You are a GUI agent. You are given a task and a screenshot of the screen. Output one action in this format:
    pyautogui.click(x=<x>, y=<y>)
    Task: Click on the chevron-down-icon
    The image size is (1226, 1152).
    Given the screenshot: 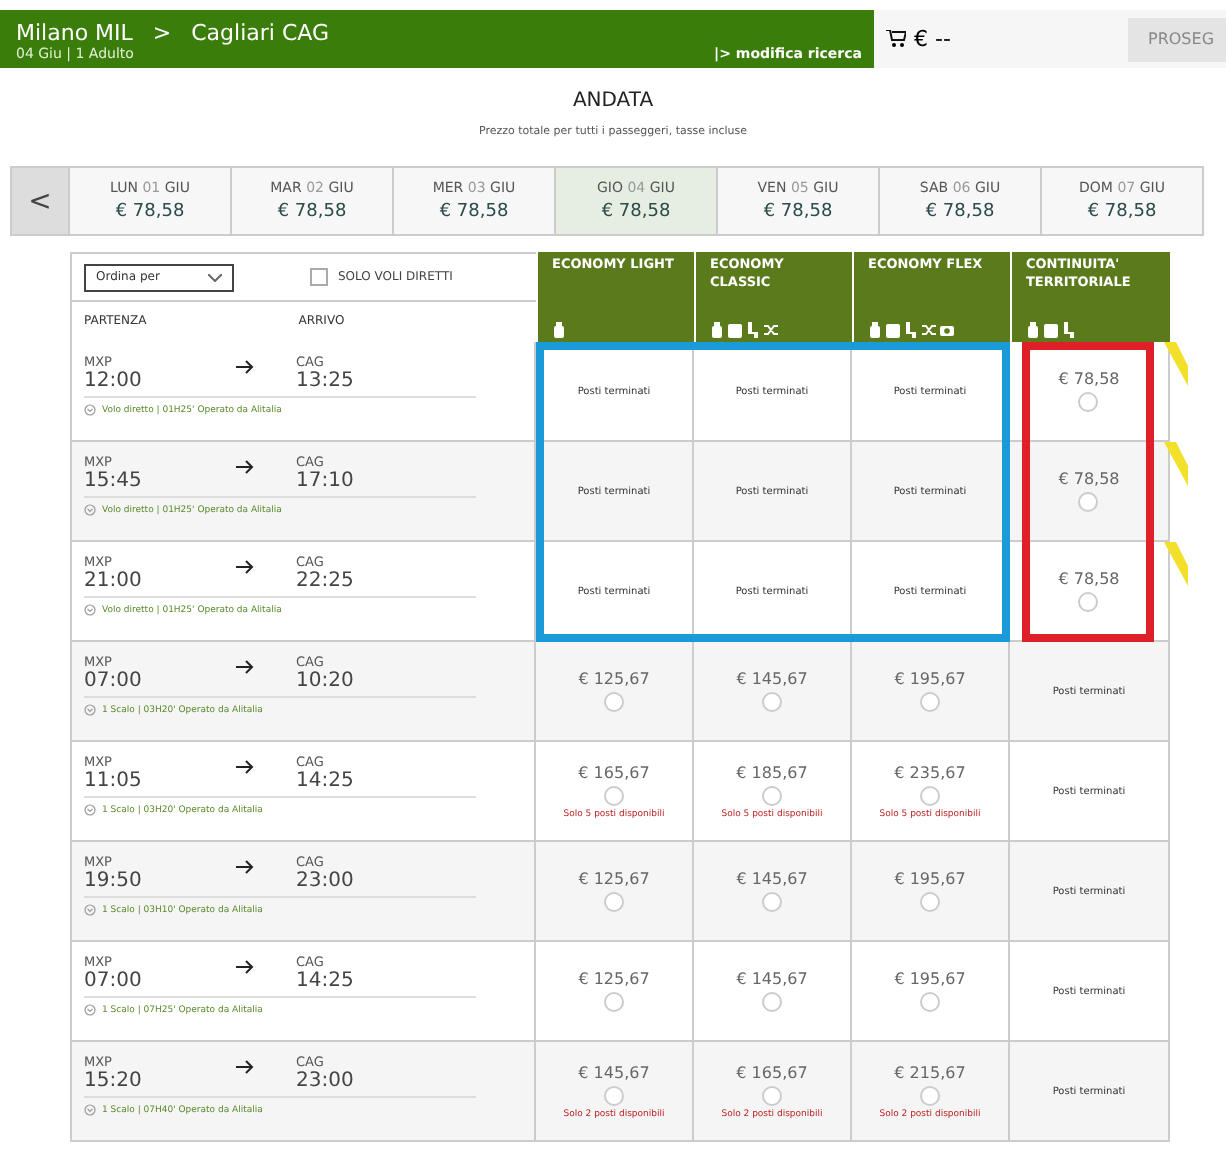 What is the action you would take?
    pyautogui.click(x=215, y=277)
    